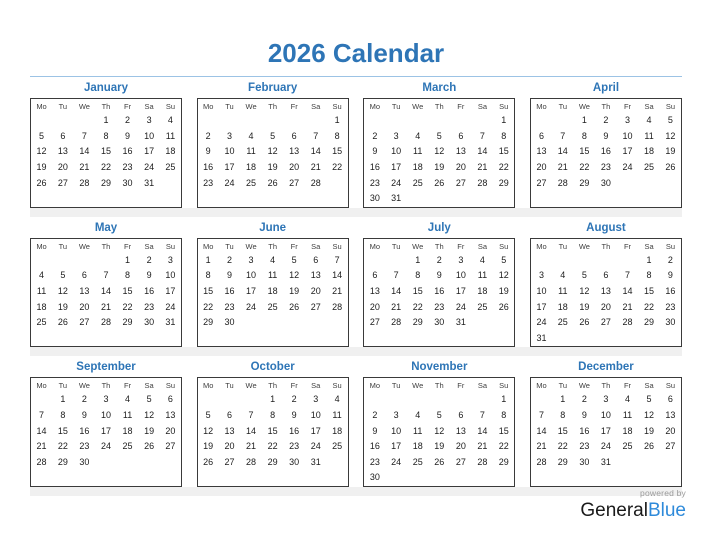 This screenshot has width=712, height=550. I want to click on day-cell: 5, so click(273, 137).